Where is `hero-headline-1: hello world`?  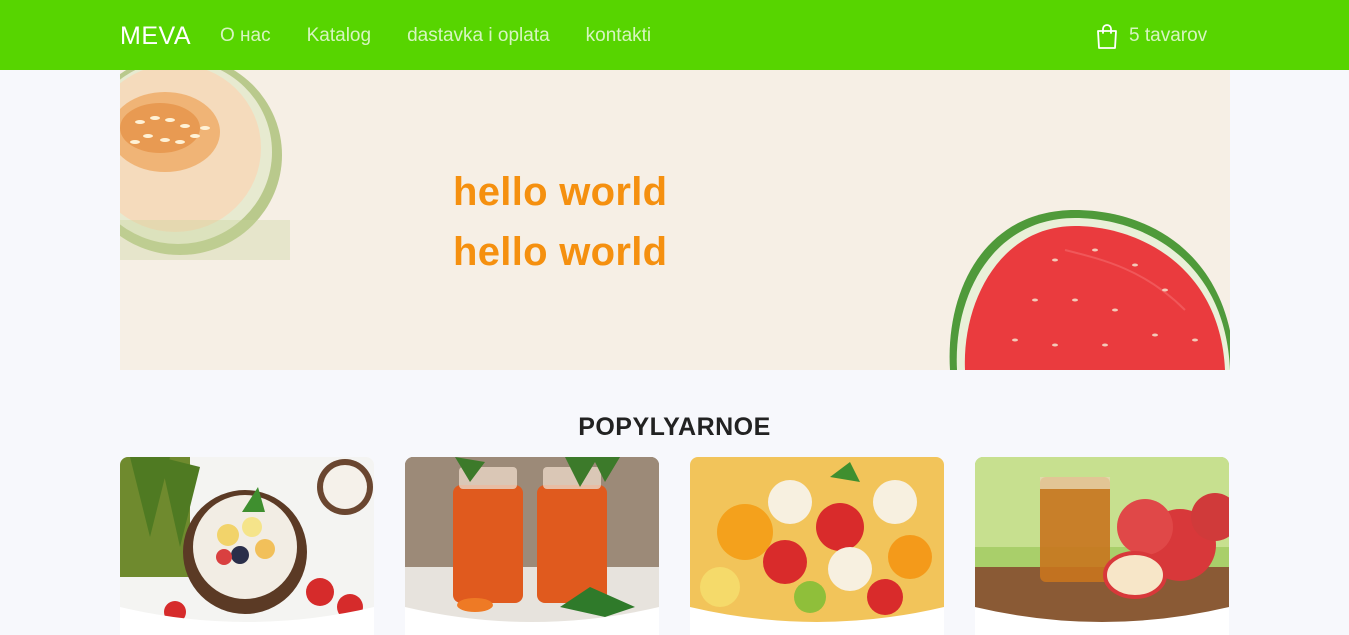
hero-headline-1: hello world is located at coordinates (560, 192).